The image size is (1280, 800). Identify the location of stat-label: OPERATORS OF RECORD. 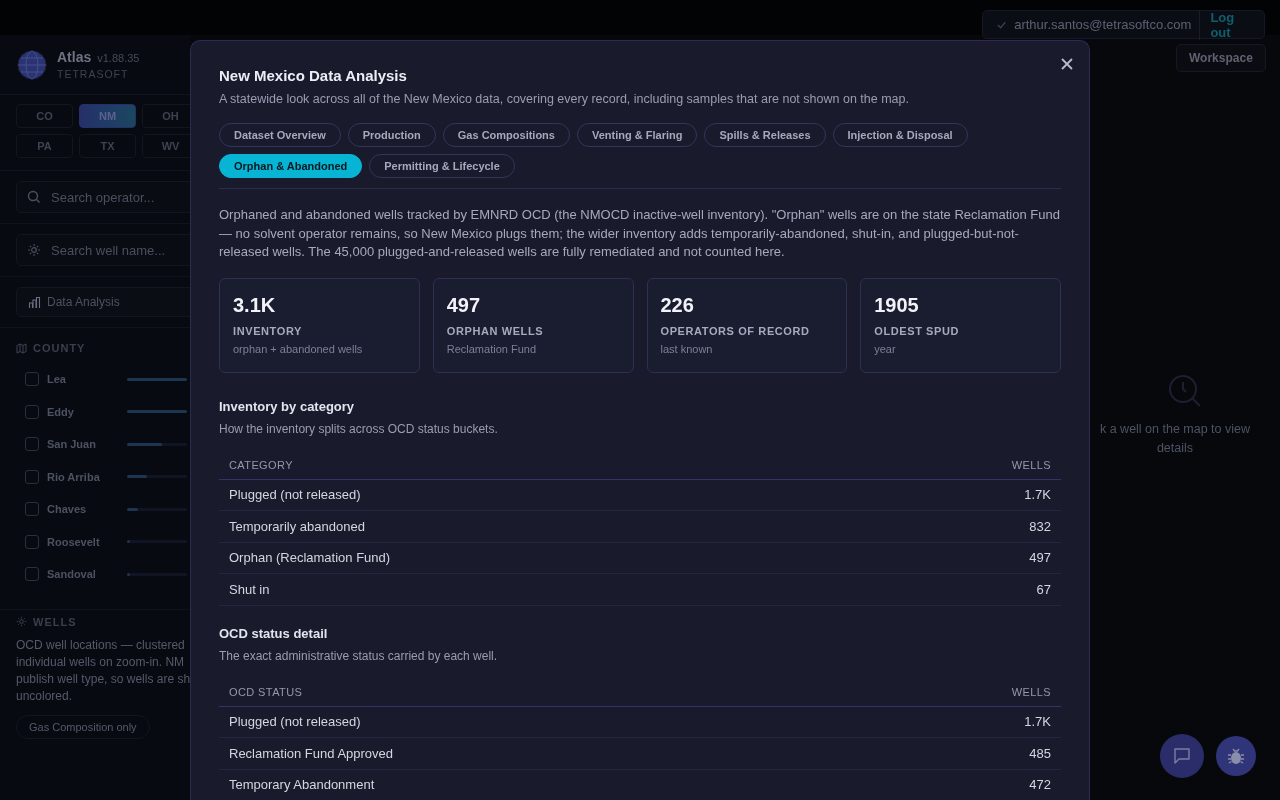
(735, 330).